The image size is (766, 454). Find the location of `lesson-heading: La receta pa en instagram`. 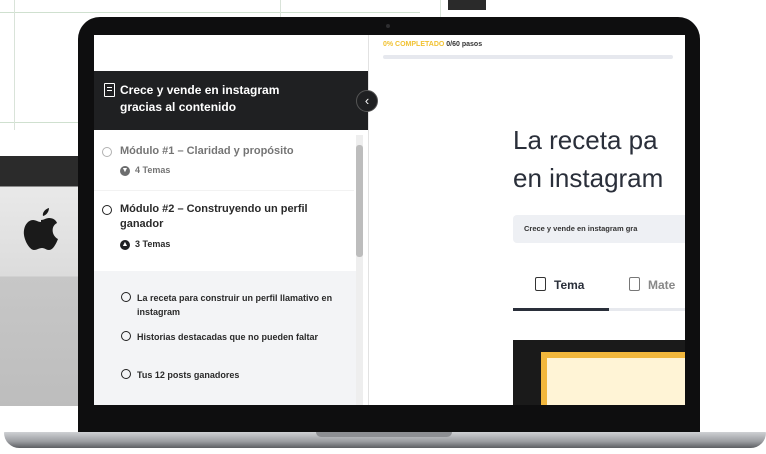

lesson-heading: La receta pa en instagram is located at coordinates (599, 159).